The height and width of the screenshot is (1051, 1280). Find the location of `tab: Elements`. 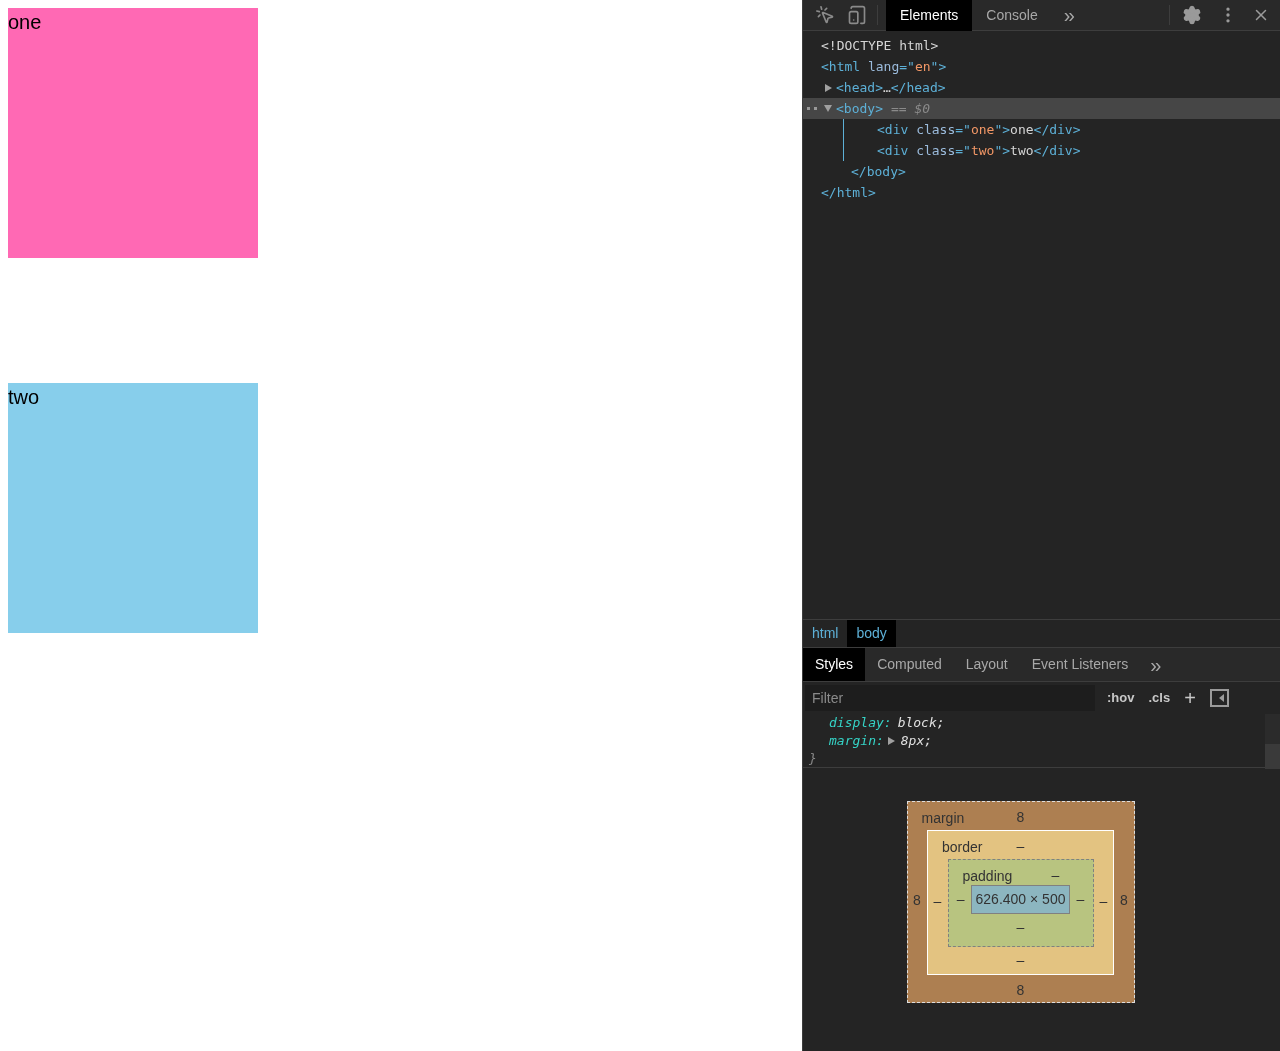

tab: Elements is located at coordinates (929, 15).